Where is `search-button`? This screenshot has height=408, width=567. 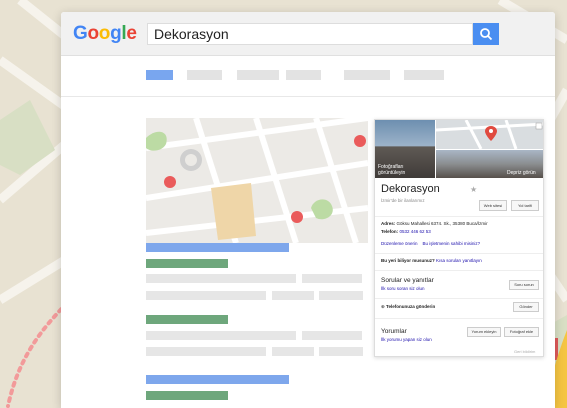 search-button is located at coordinates (486, 34).